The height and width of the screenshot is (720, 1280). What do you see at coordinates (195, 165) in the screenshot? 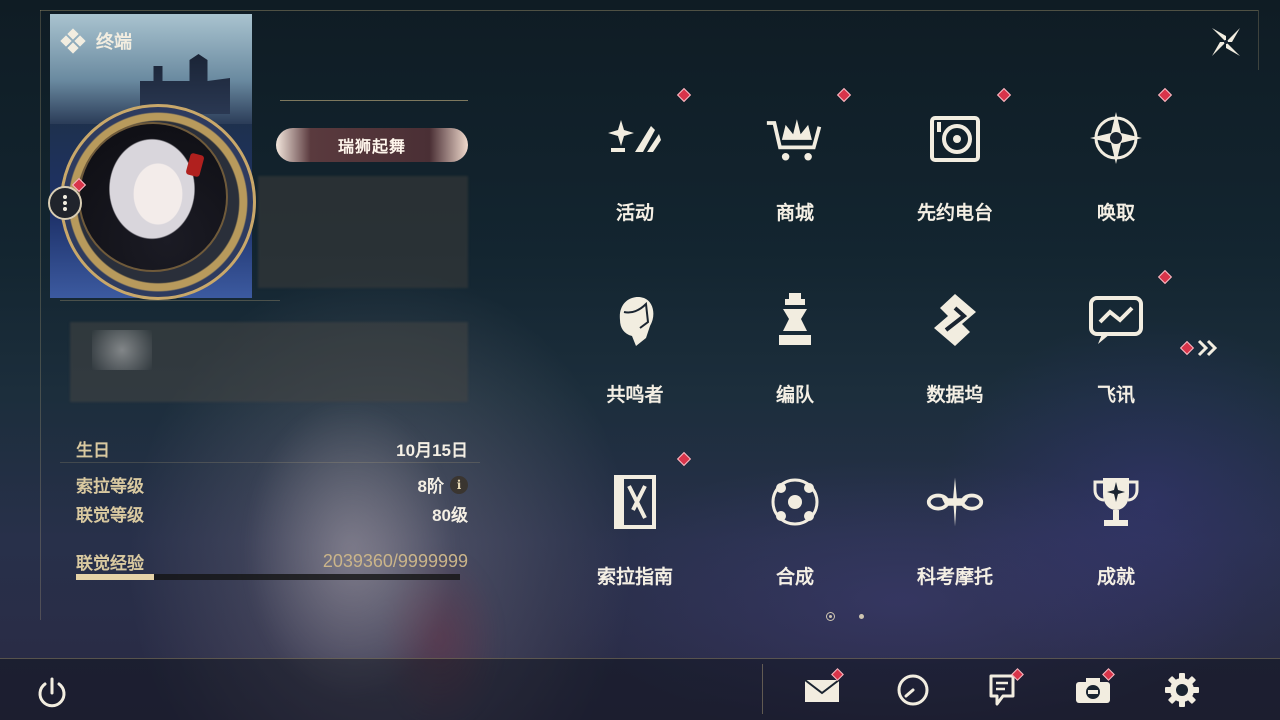
I see `avatar-bow` at bounding box center [195, 165].